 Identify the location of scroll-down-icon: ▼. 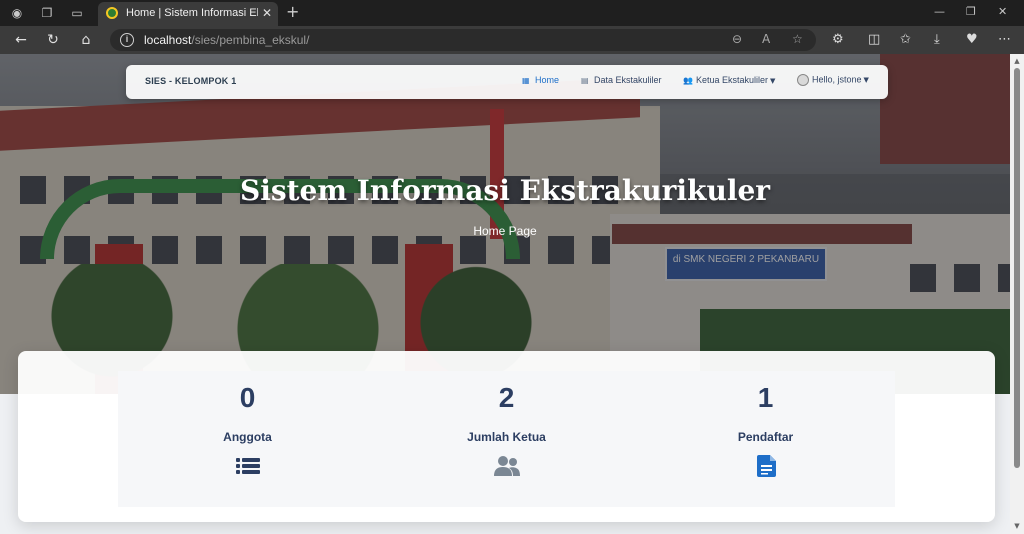
(1017, 526).